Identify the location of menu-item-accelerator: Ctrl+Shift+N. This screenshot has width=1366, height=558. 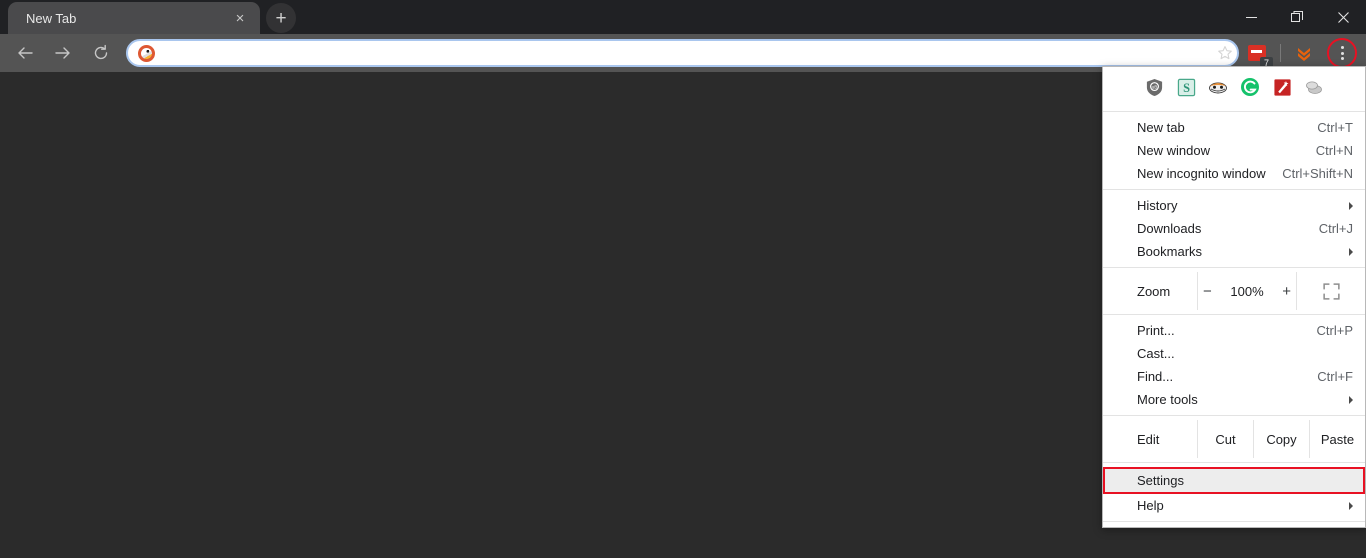
(1317, 173).